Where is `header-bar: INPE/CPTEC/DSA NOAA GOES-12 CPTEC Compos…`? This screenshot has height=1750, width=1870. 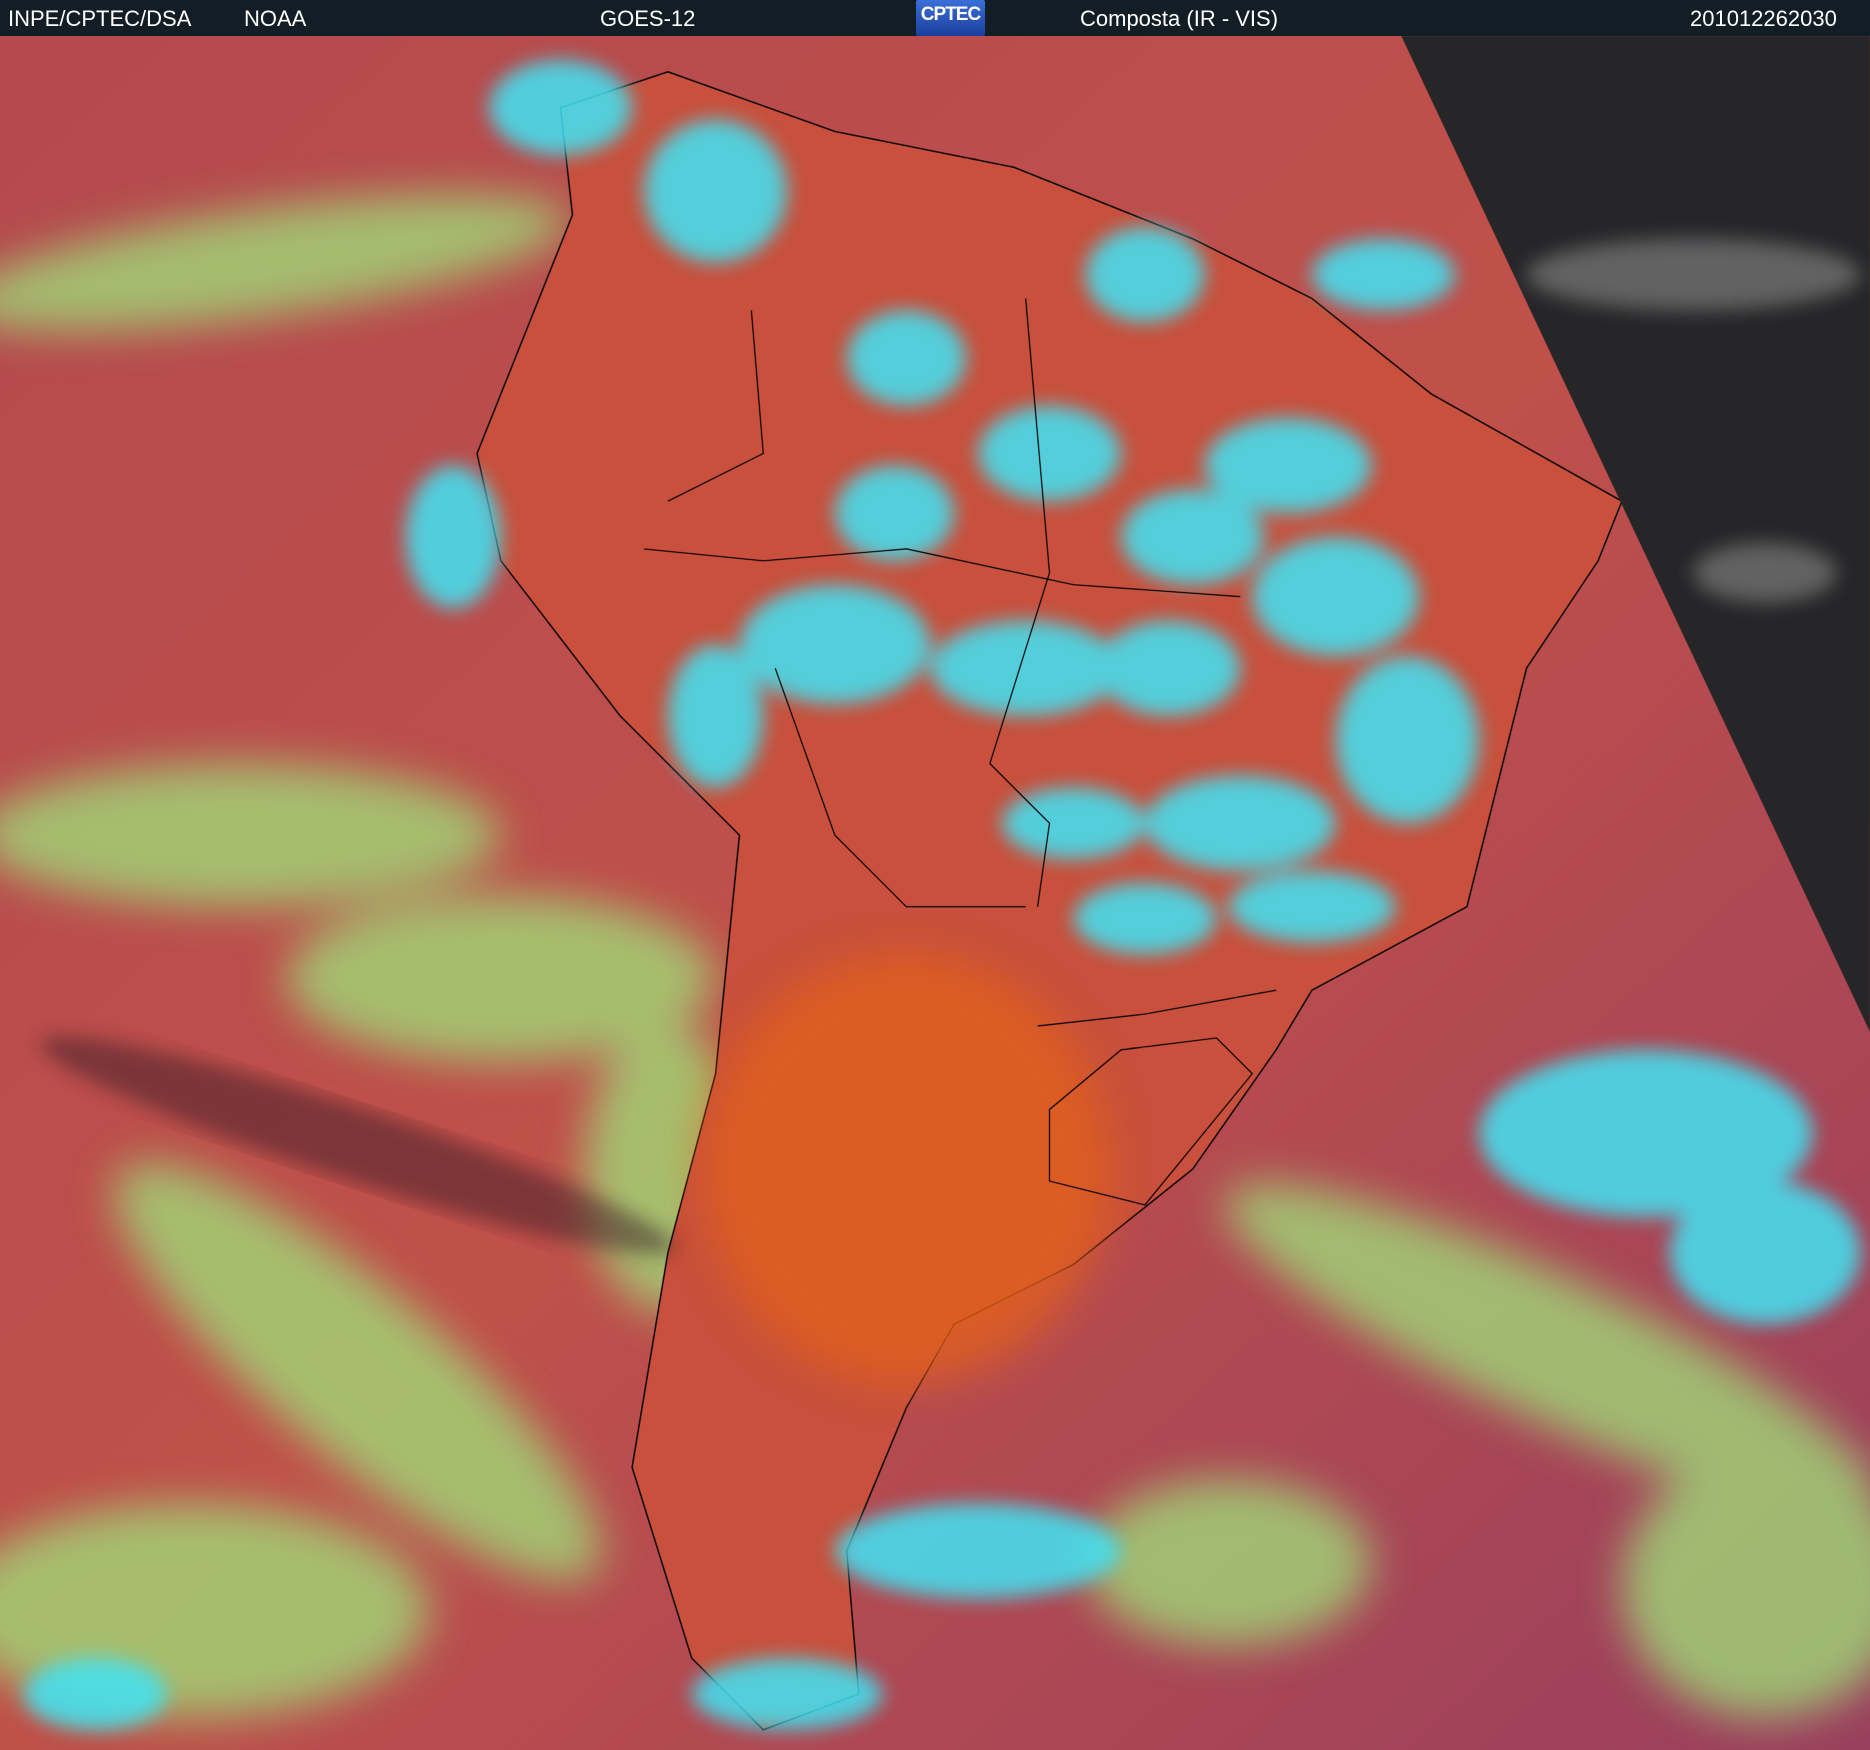
header-bar: INPE/CPTEC/DSA NOAA GOES-12 CPTEC Compos… is located at coordinates (935, 18).